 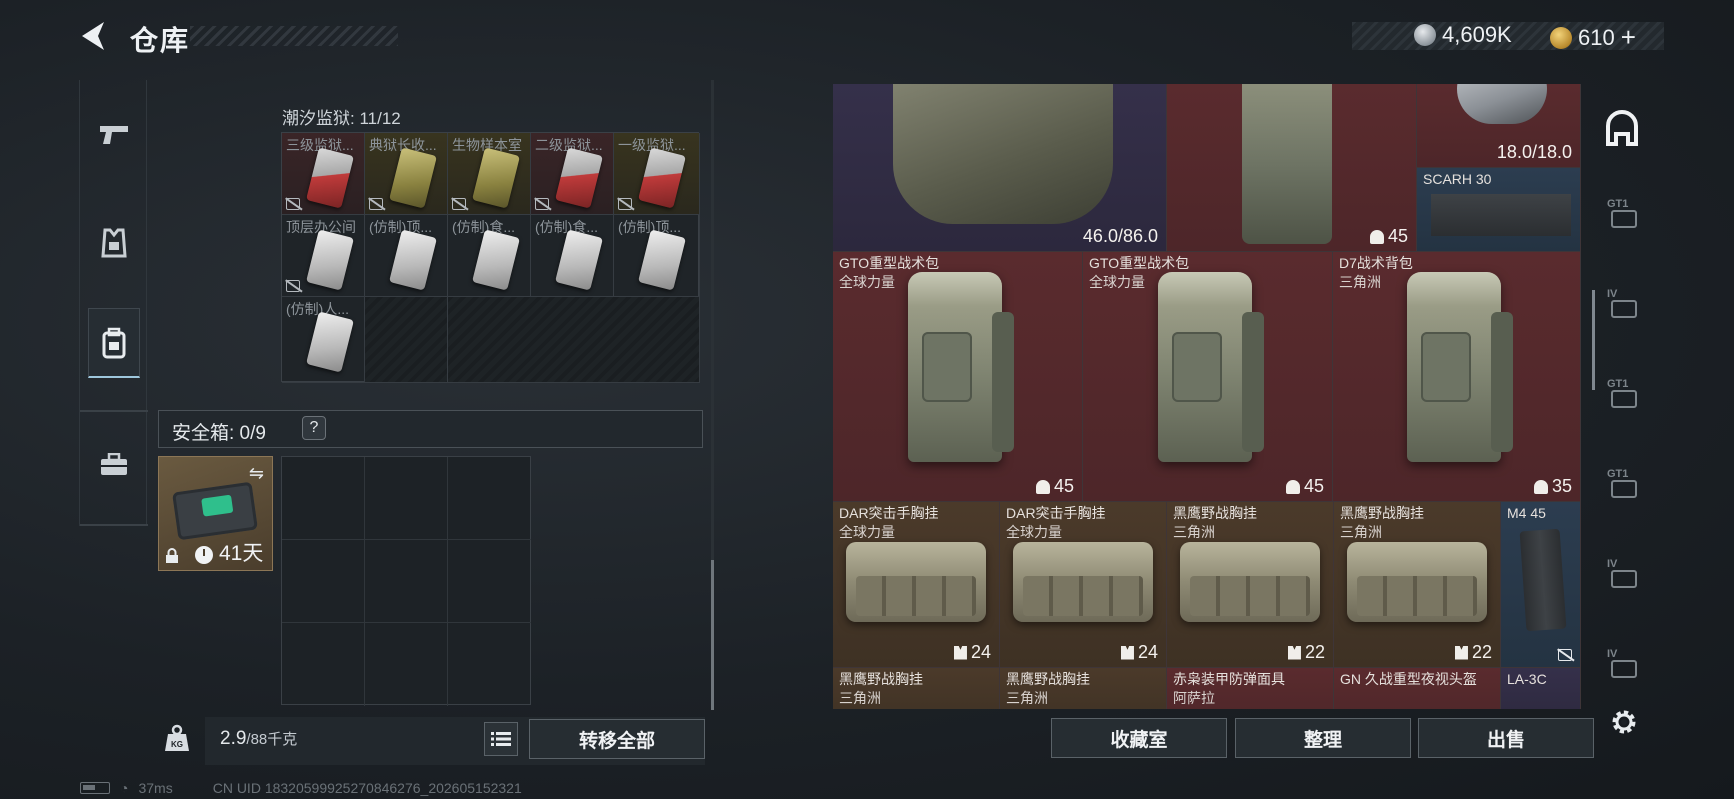 What do you see at coordinates (1147, 652) in the screenshot?
I see `capacity-value: 24` at bounding box center [1147, 652].